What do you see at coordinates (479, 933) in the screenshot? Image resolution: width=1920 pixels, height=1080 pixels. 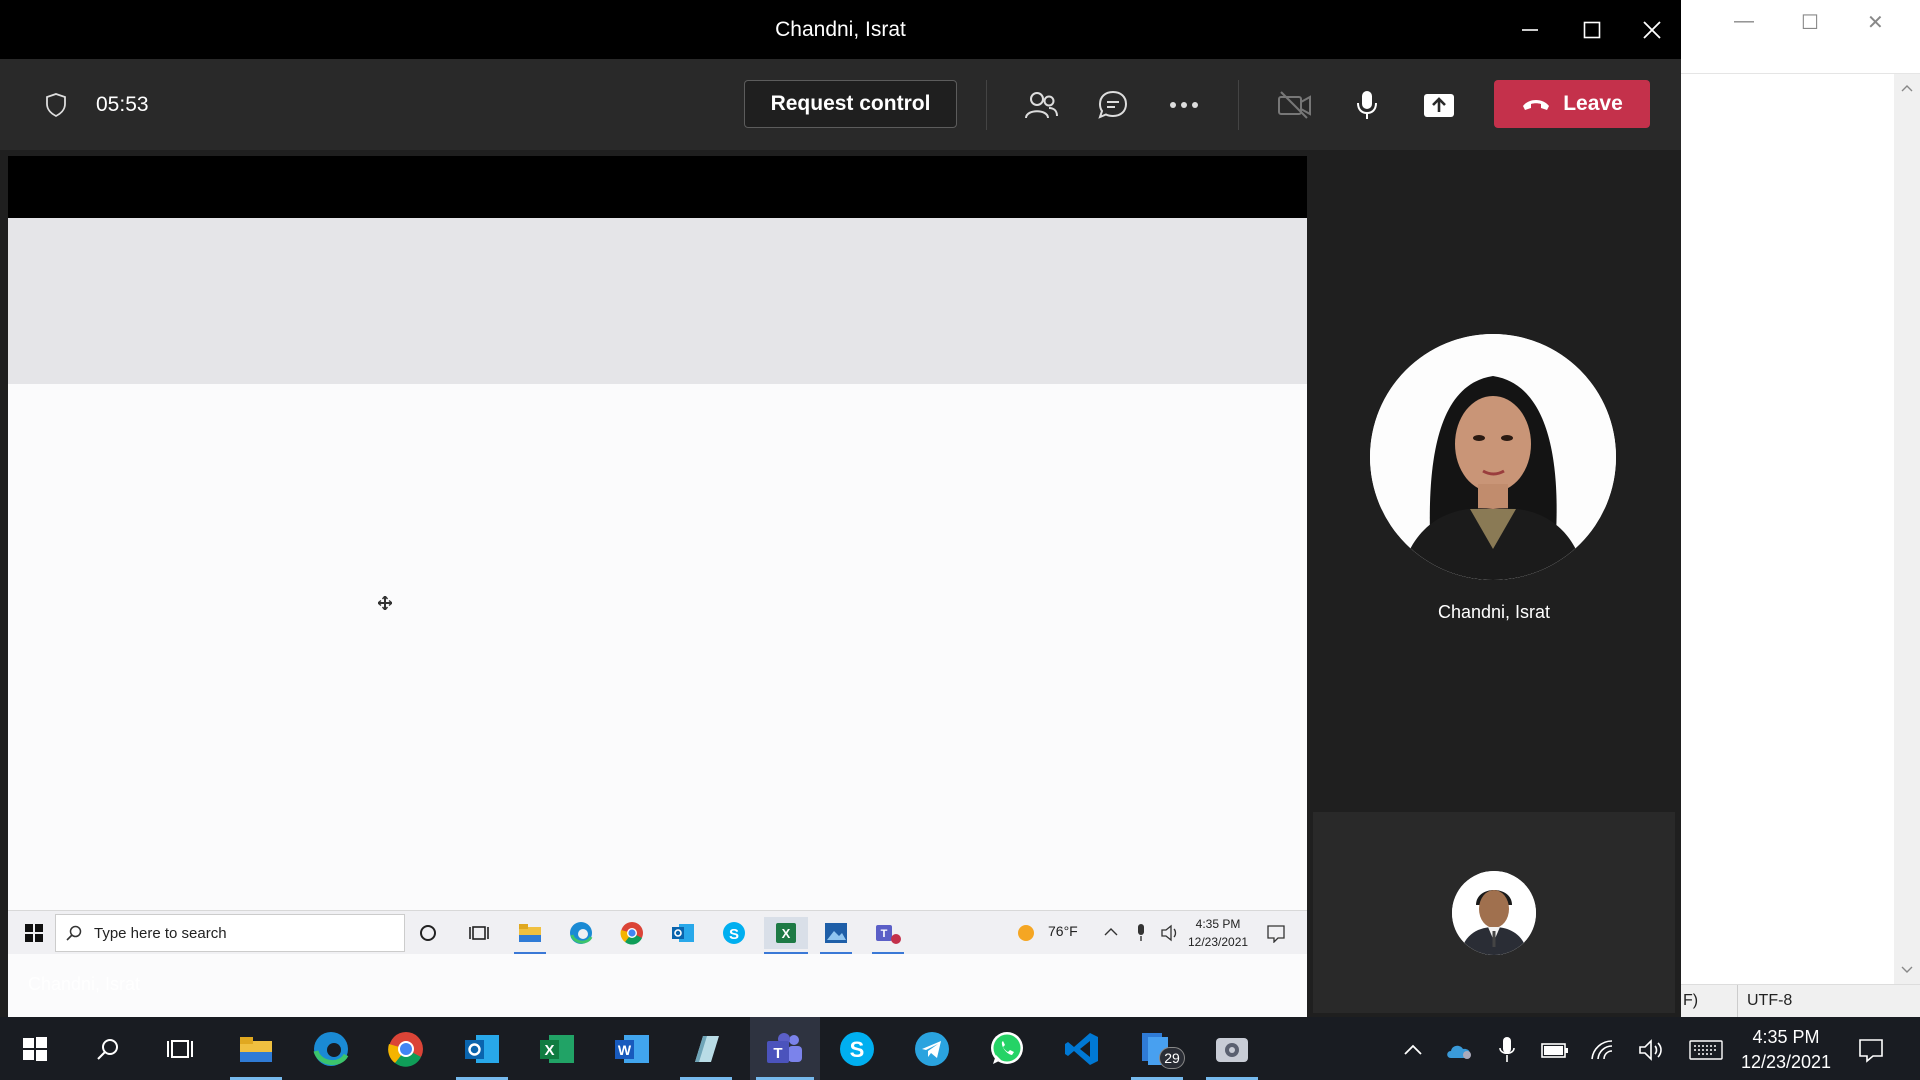 I see `shared-task-view-icon` at bounding box center [479, 933].